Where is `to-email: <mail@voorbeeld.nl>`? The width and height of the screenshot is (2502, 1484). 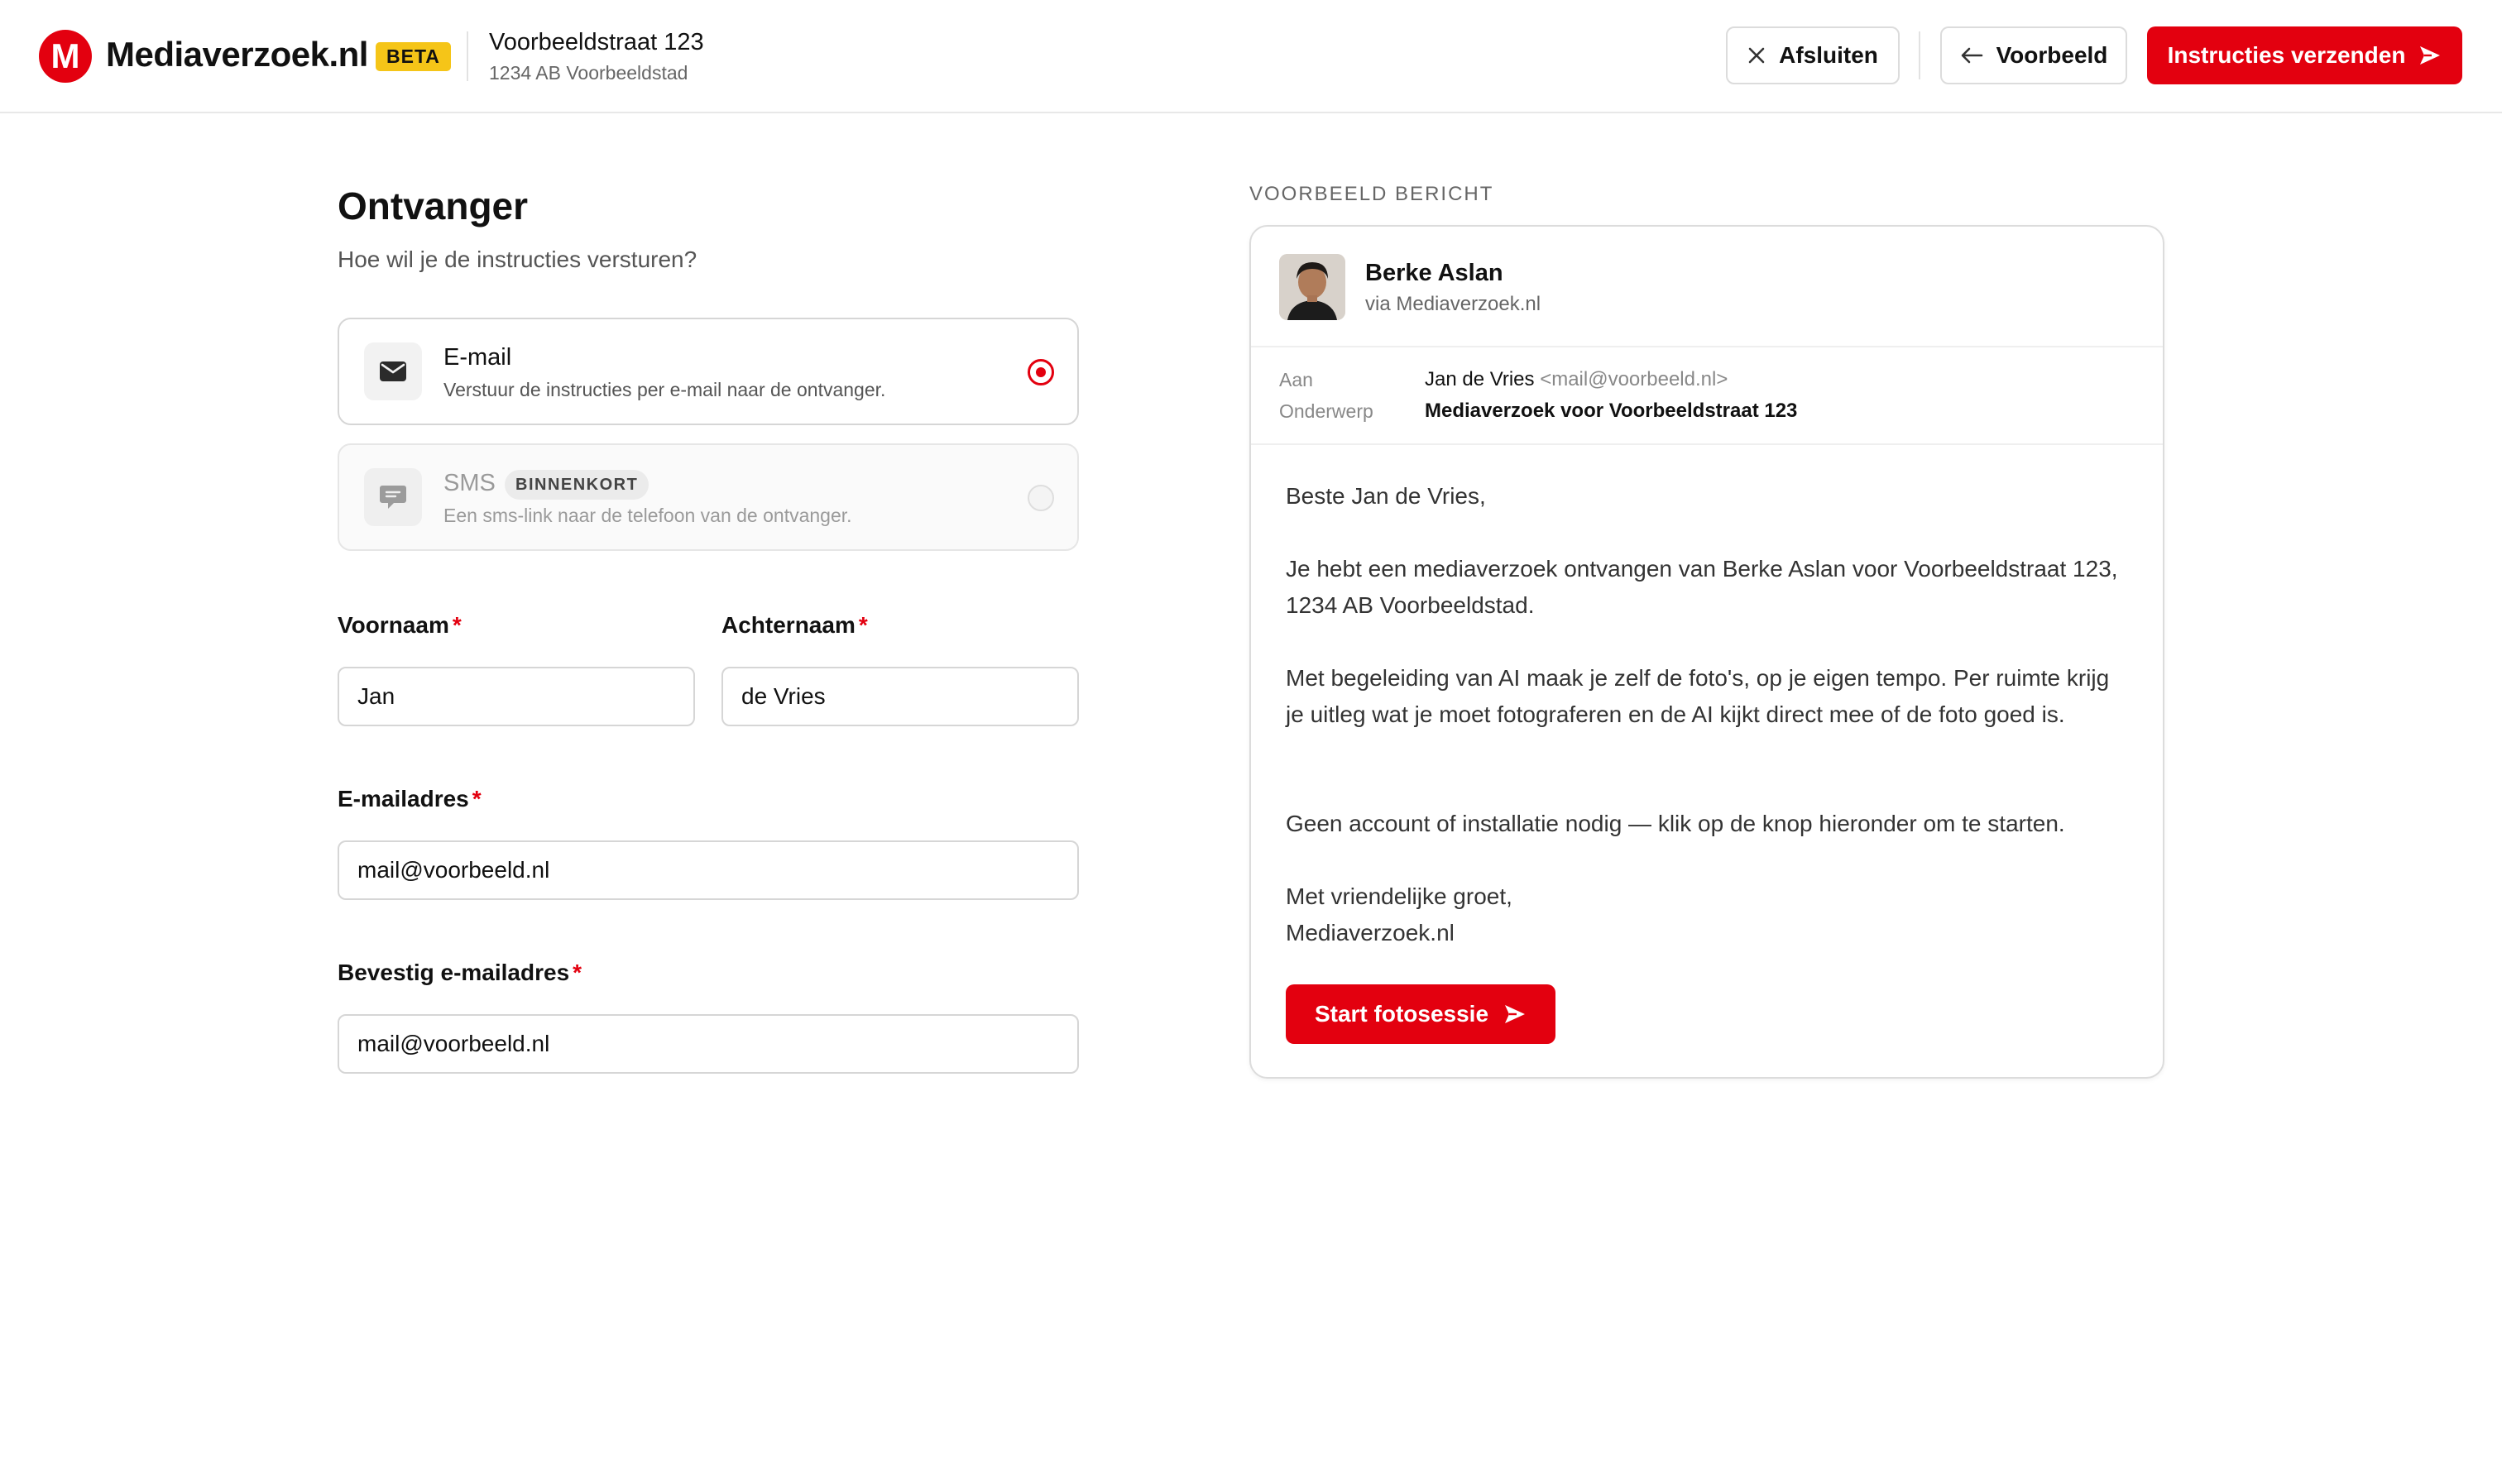 to-email: <mail@voorbeeld.nl> is located at coordinates (1634, 379).